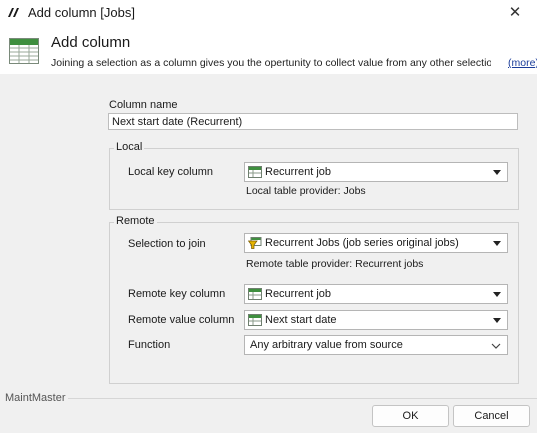 This screenshot has height=433, width=537. I want to click on brand-label: MaintMaster, so click(35, 398).